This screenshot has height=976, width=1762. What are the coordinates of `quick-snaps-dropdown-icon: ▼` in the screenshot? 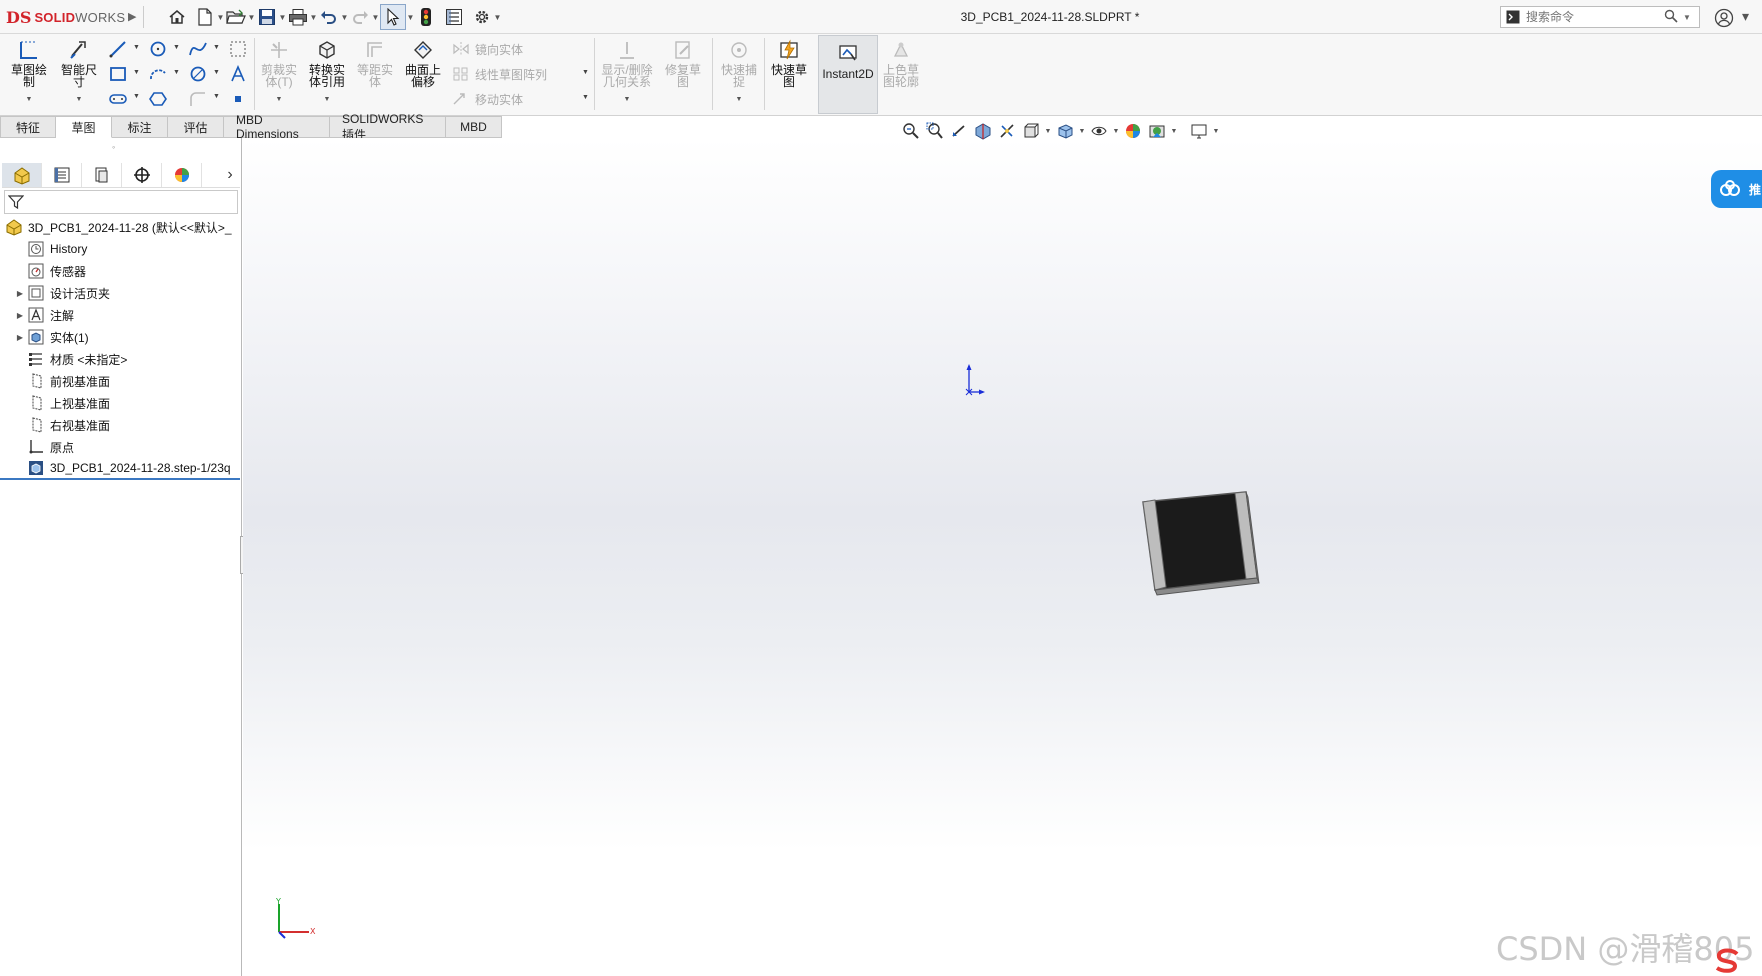 It's located at (739, 100).